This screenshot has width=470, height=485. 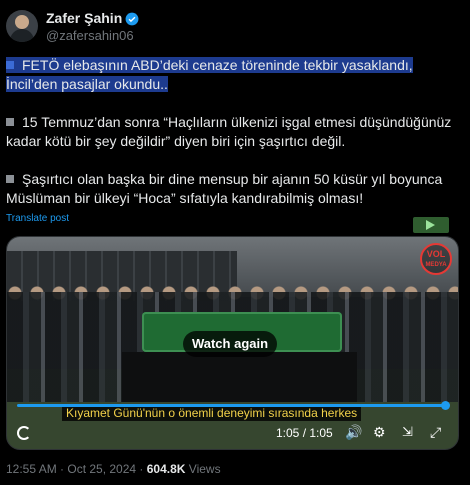 What do you see at coordinates (166, 469) in the screenshot?
I see `views-count: 604.8K` at bounding box center [166, 469].